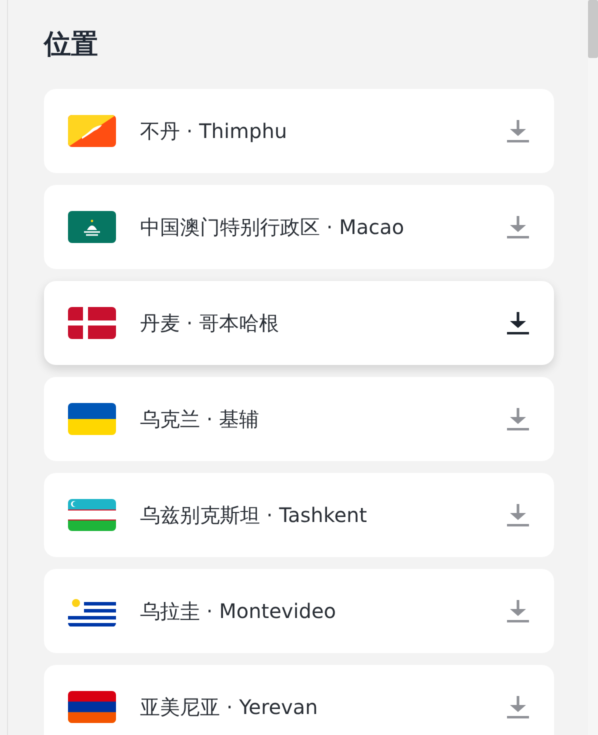  What do you see at coordinates (239, 611) in the screenshot?
I see `location-name: 乌拉圭 · Montevideo` at bounding box center [239, 611].